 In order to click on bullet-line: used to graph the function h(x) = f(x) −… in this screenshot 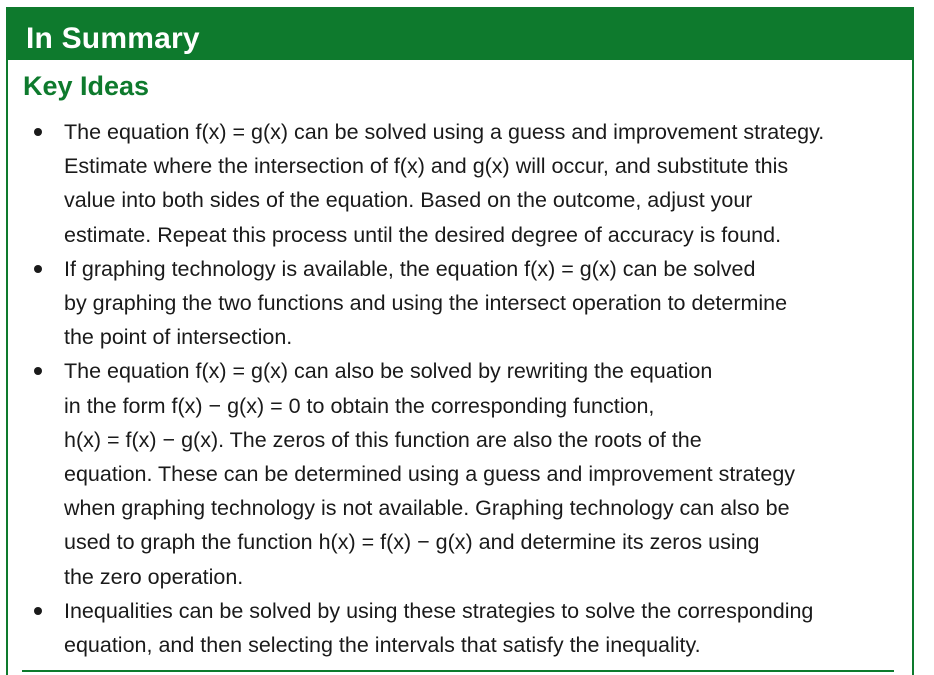, I will do `click(412, 542)`.